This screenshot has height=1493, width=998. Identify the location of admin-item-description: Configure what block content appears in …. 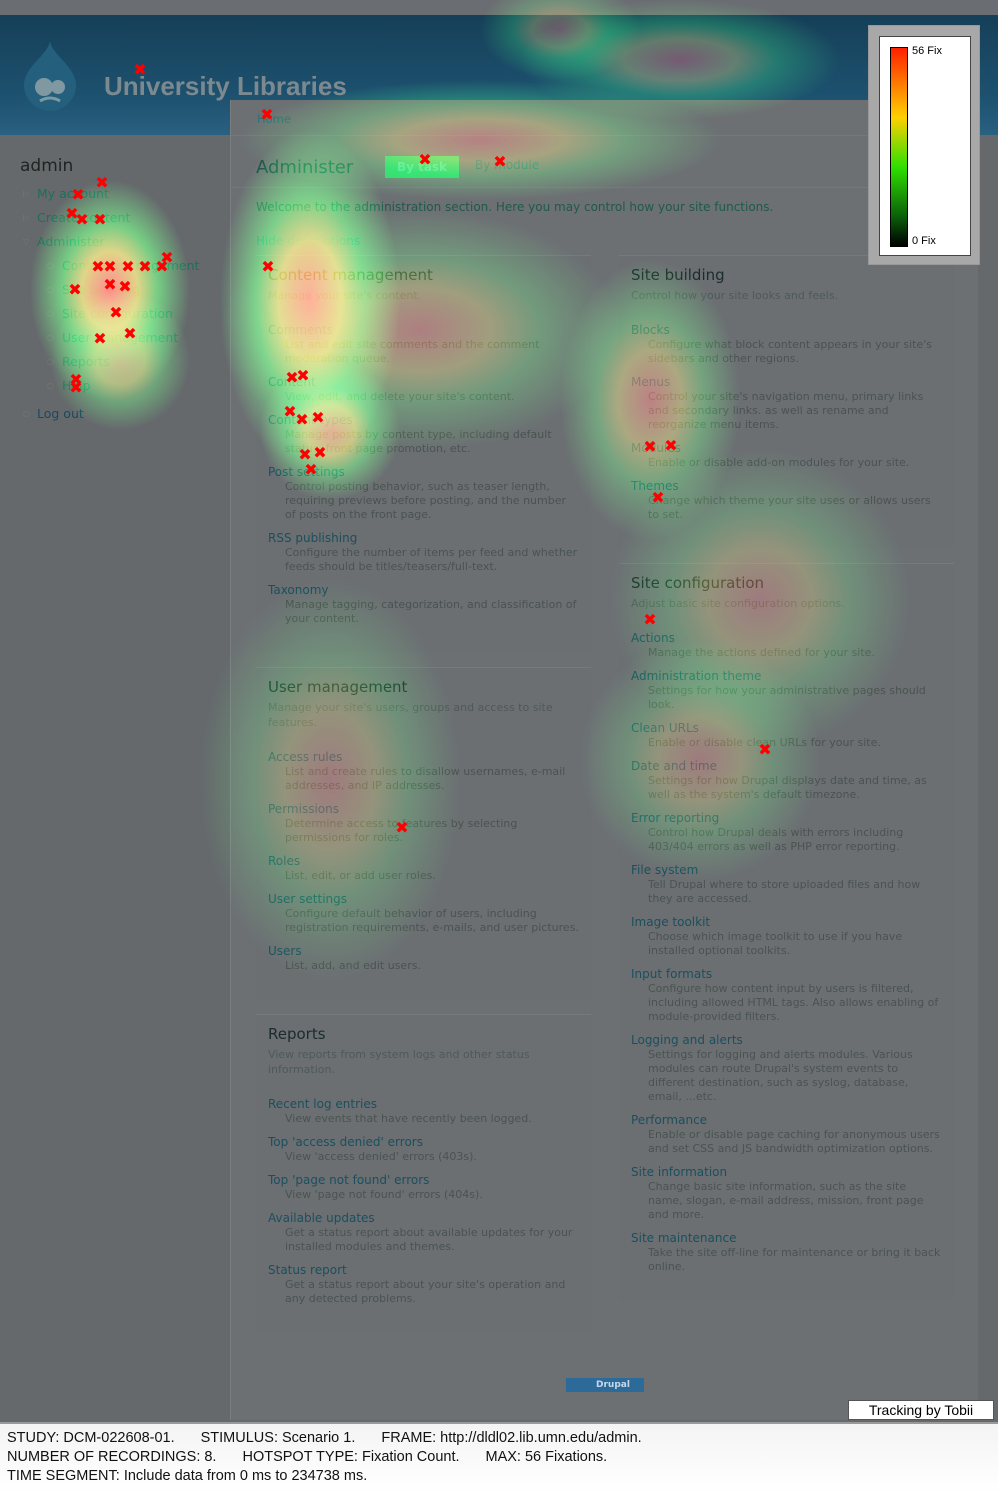
(790, 351).